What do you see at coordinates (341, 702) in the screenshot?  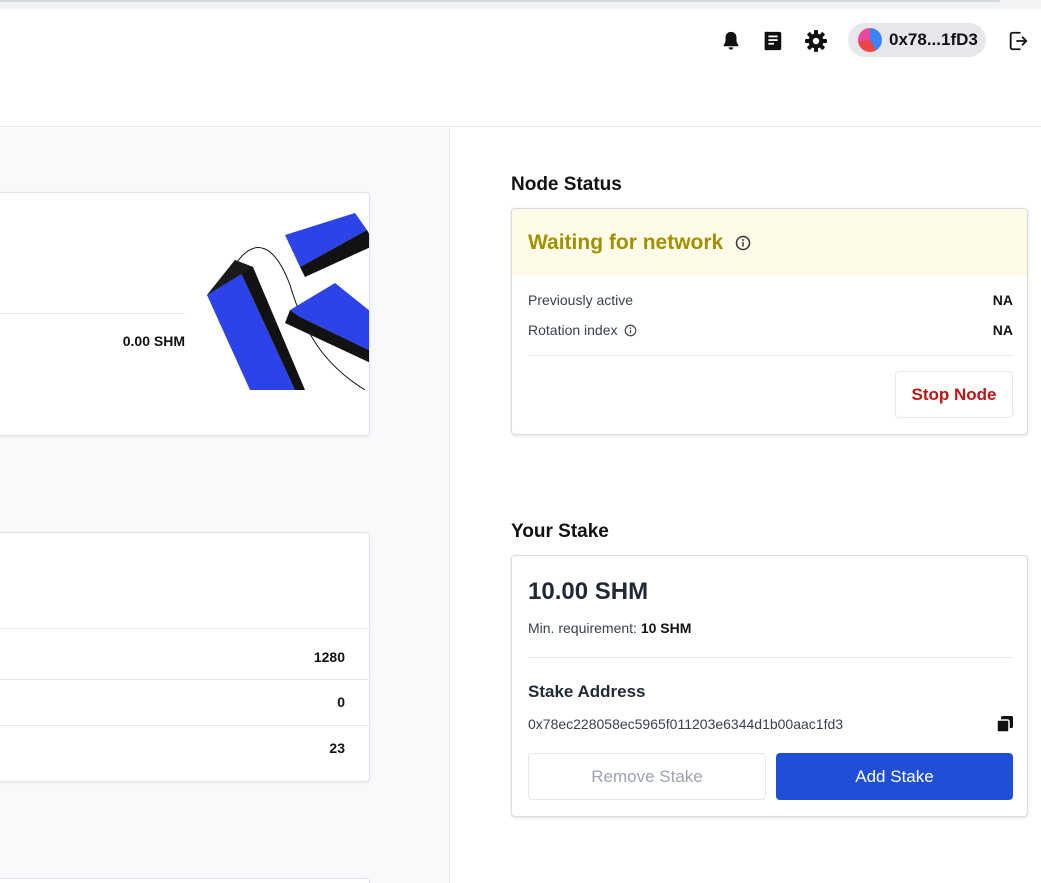 I see `stat-value: 0` at bounding box center [341, 702].